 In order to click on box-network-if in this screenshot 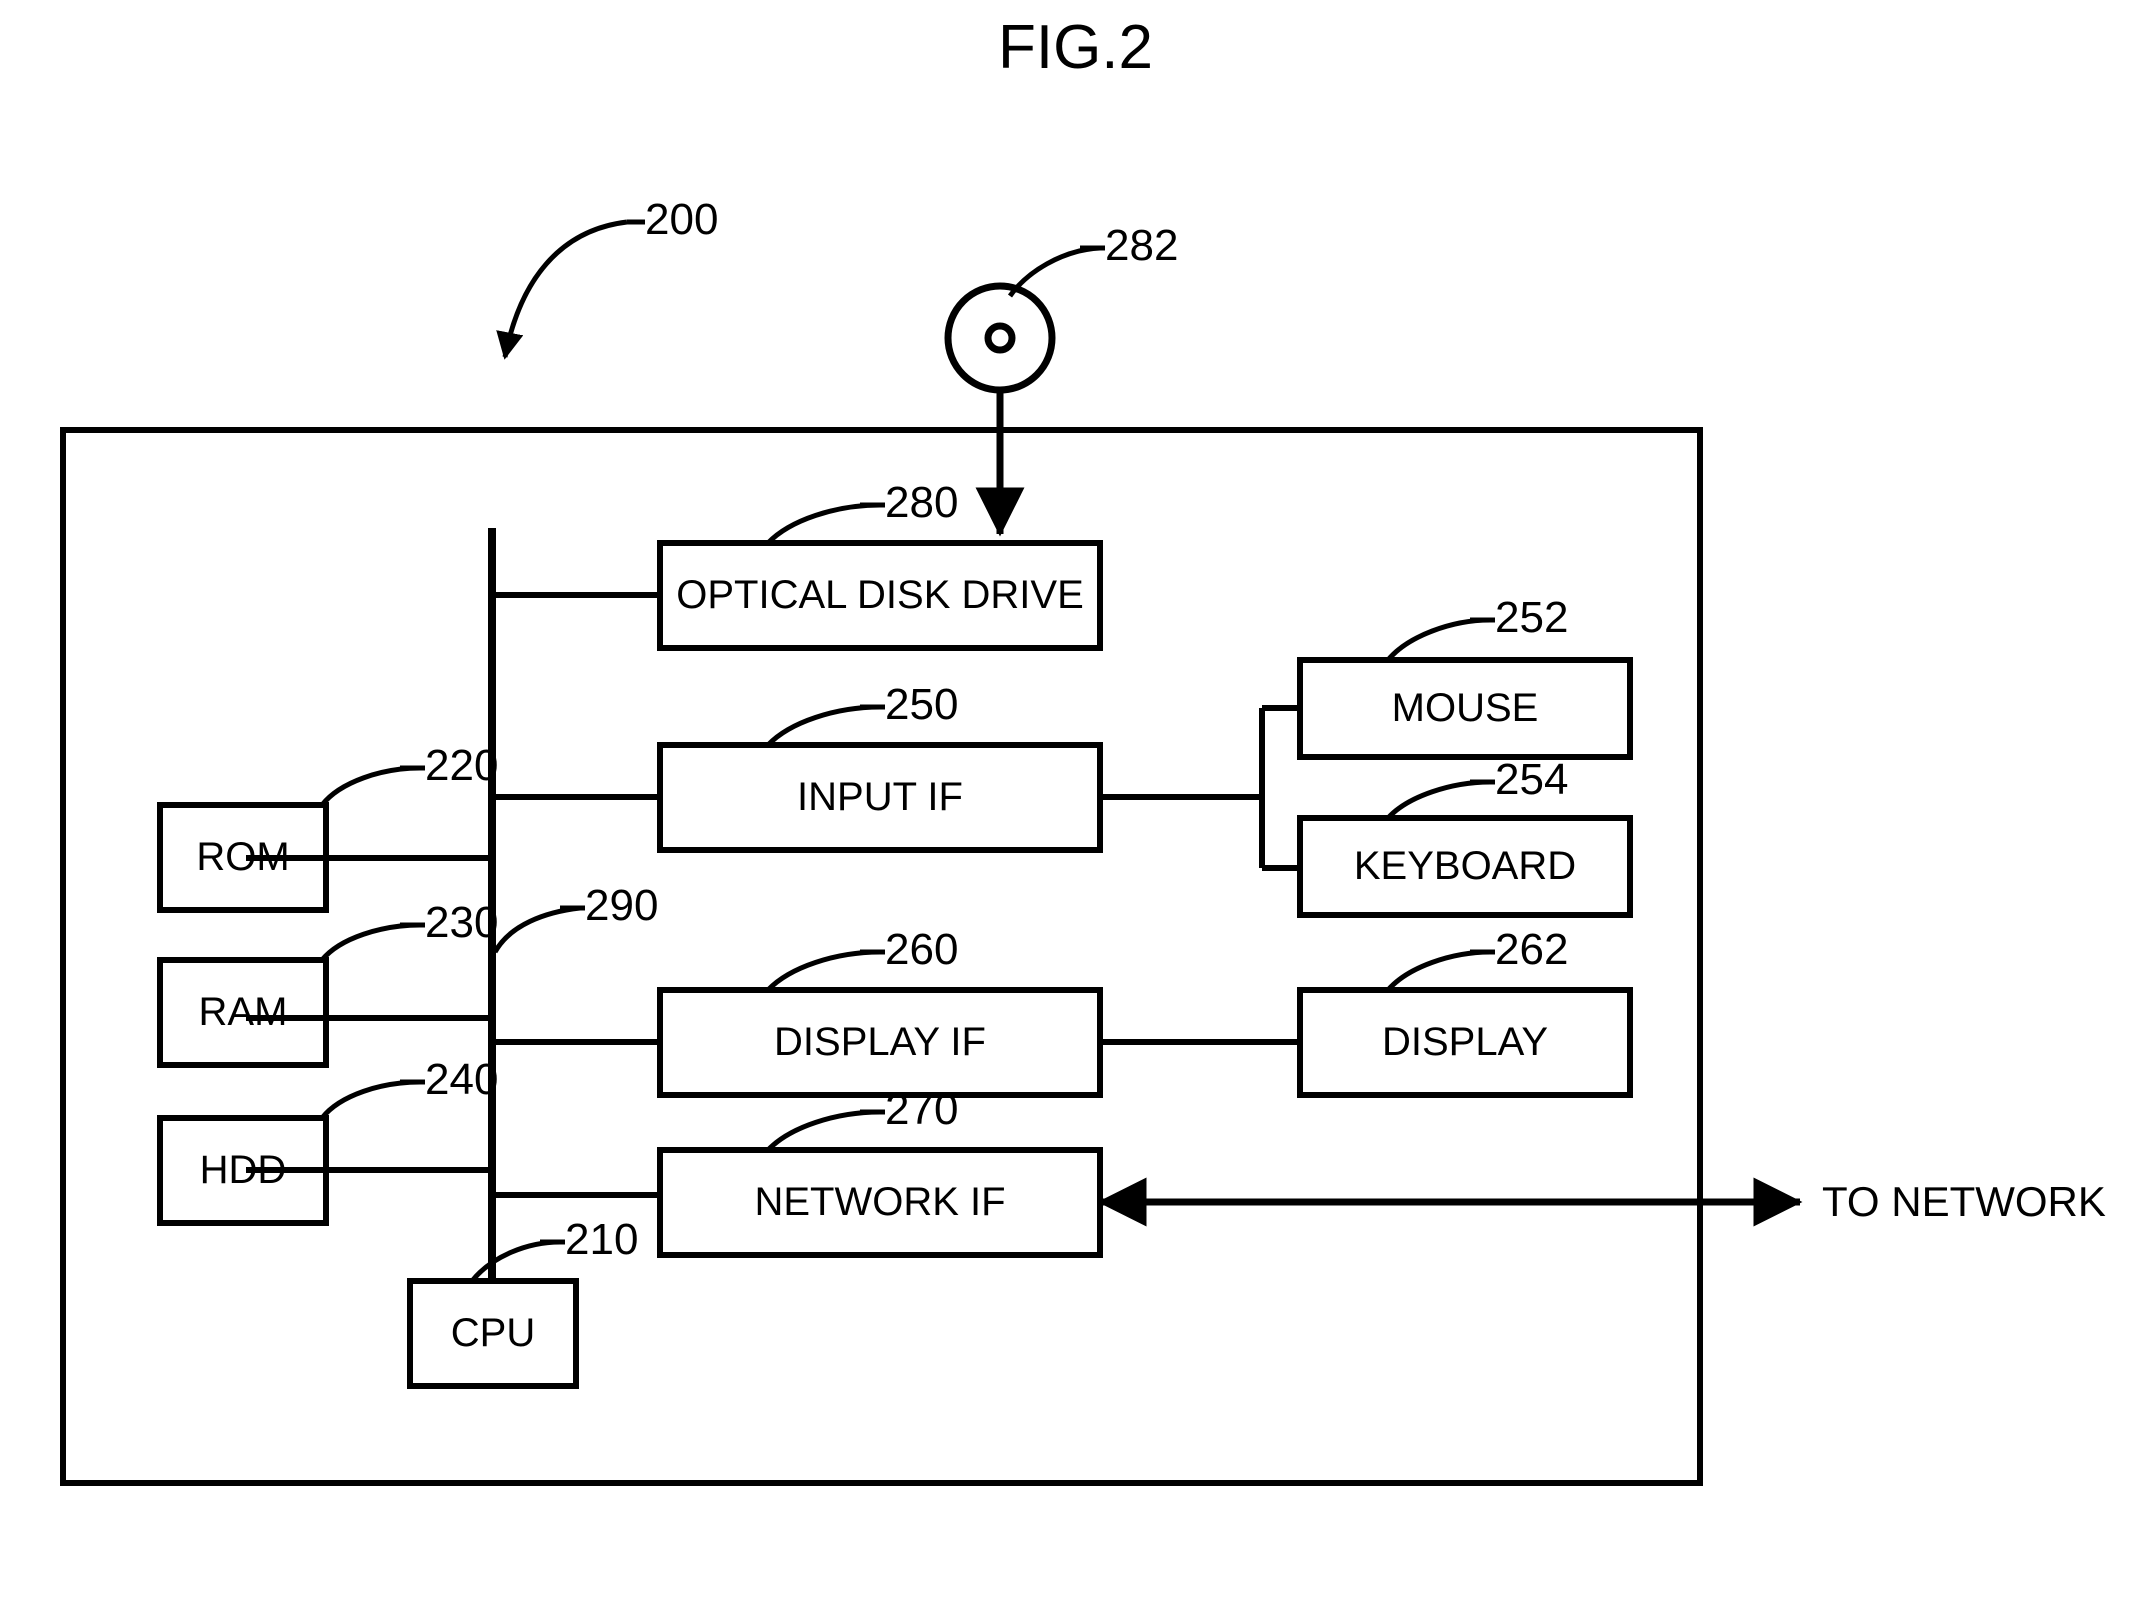, I will do `click(880, 1202)`.